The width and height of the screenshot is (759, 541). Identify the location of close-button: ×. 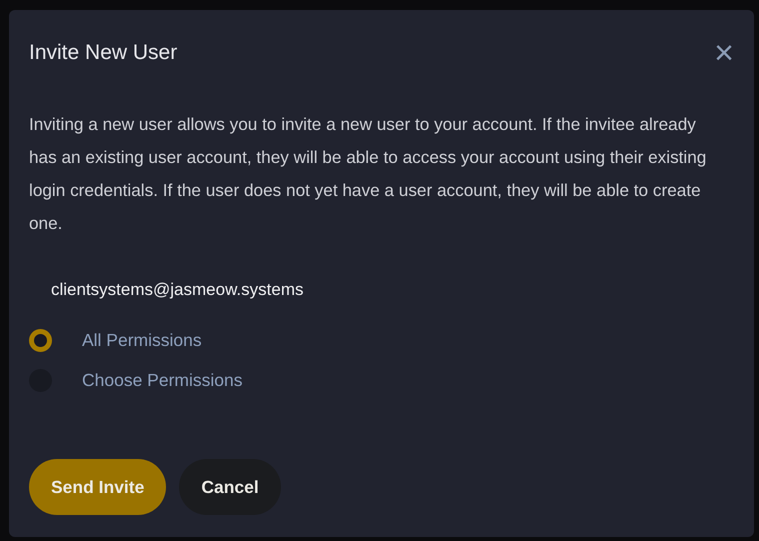
(724, 53).